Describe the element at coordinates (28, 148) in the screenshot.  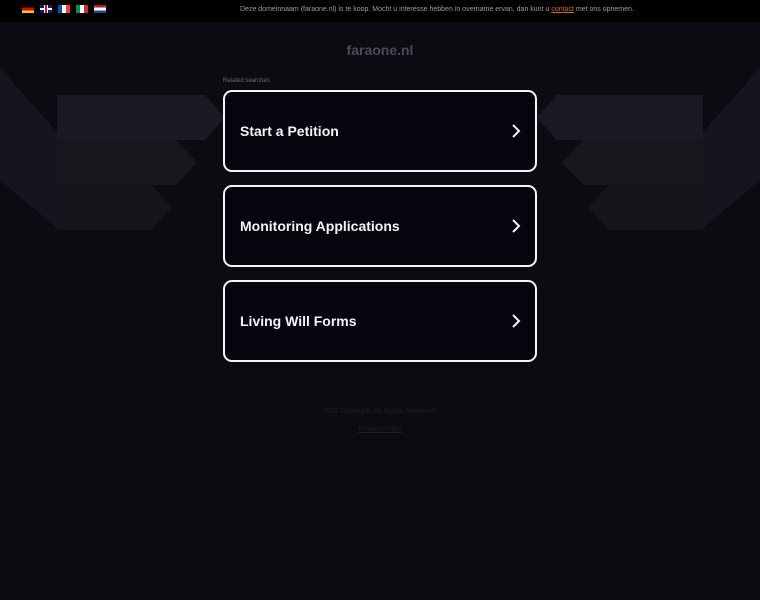
I see `bg-shape-left-wing` at that location.